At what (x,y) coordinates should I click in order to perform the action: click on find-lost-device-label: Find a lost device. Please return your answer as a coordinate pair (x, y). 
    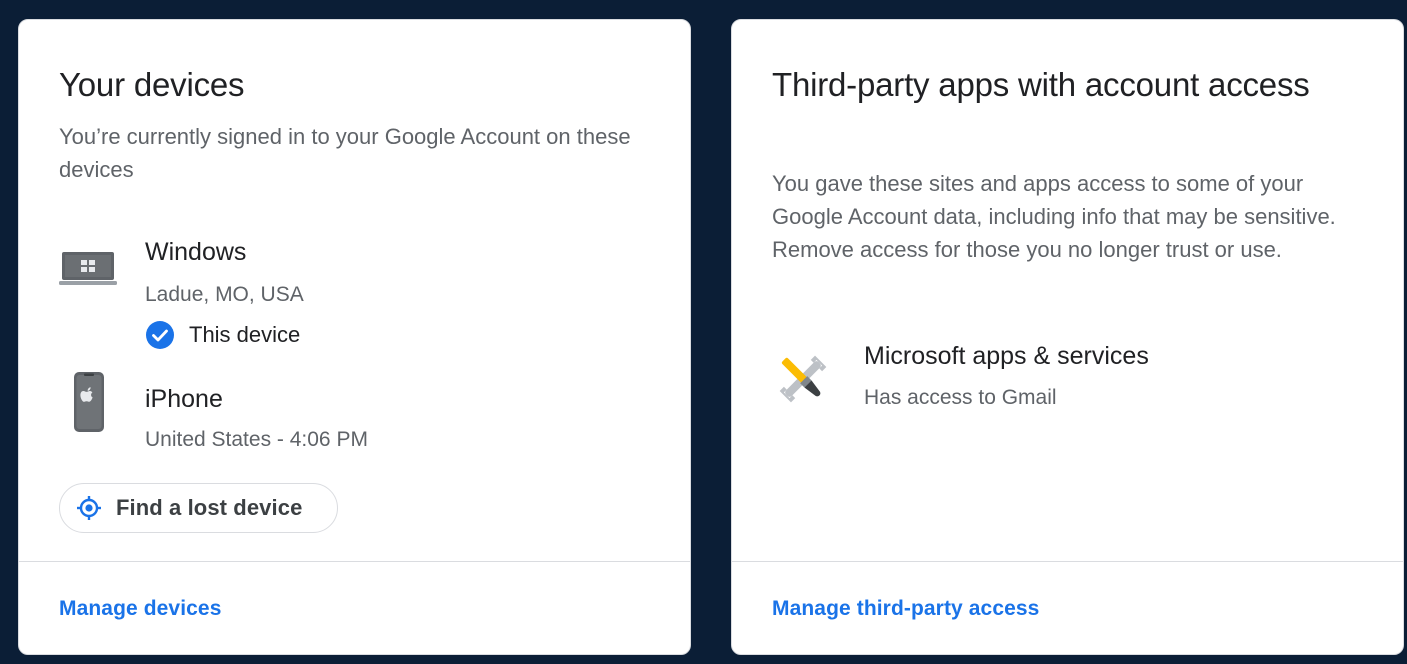
    Looking at the image, I should click on (209, 507).